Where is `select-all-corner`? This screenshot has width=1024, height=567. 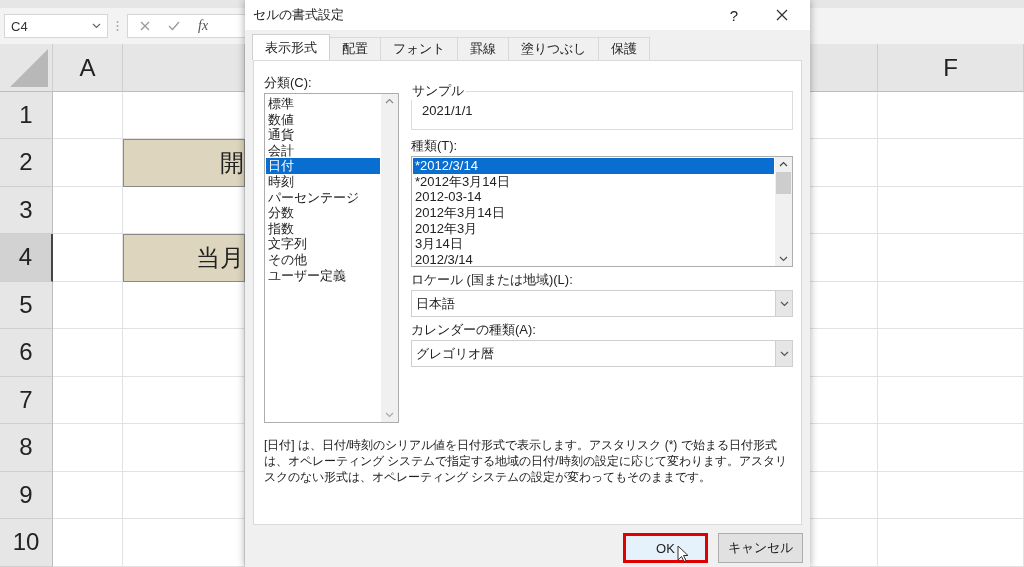
select-all-corner is located at coordinates (26, 68).